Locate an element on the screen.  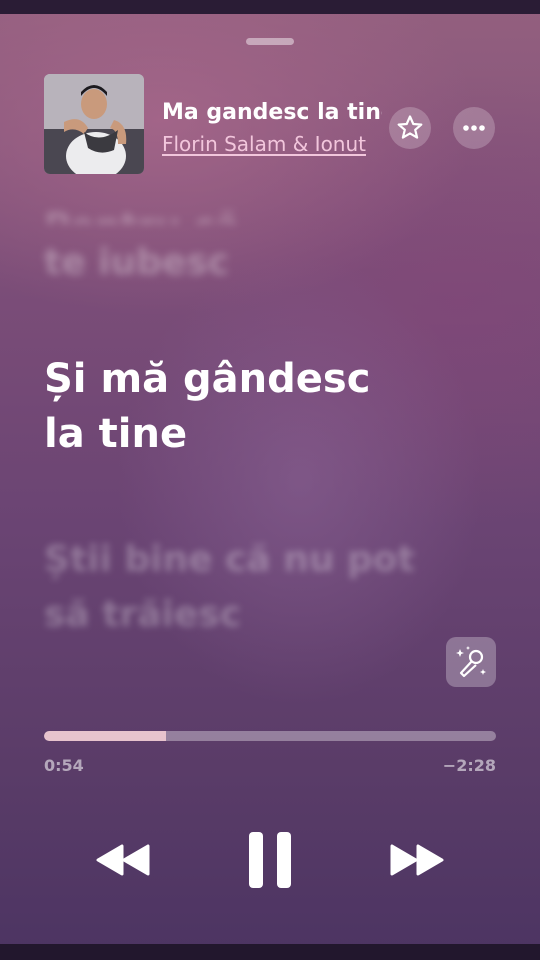
album-artwork is located at coordinates (94, 124).